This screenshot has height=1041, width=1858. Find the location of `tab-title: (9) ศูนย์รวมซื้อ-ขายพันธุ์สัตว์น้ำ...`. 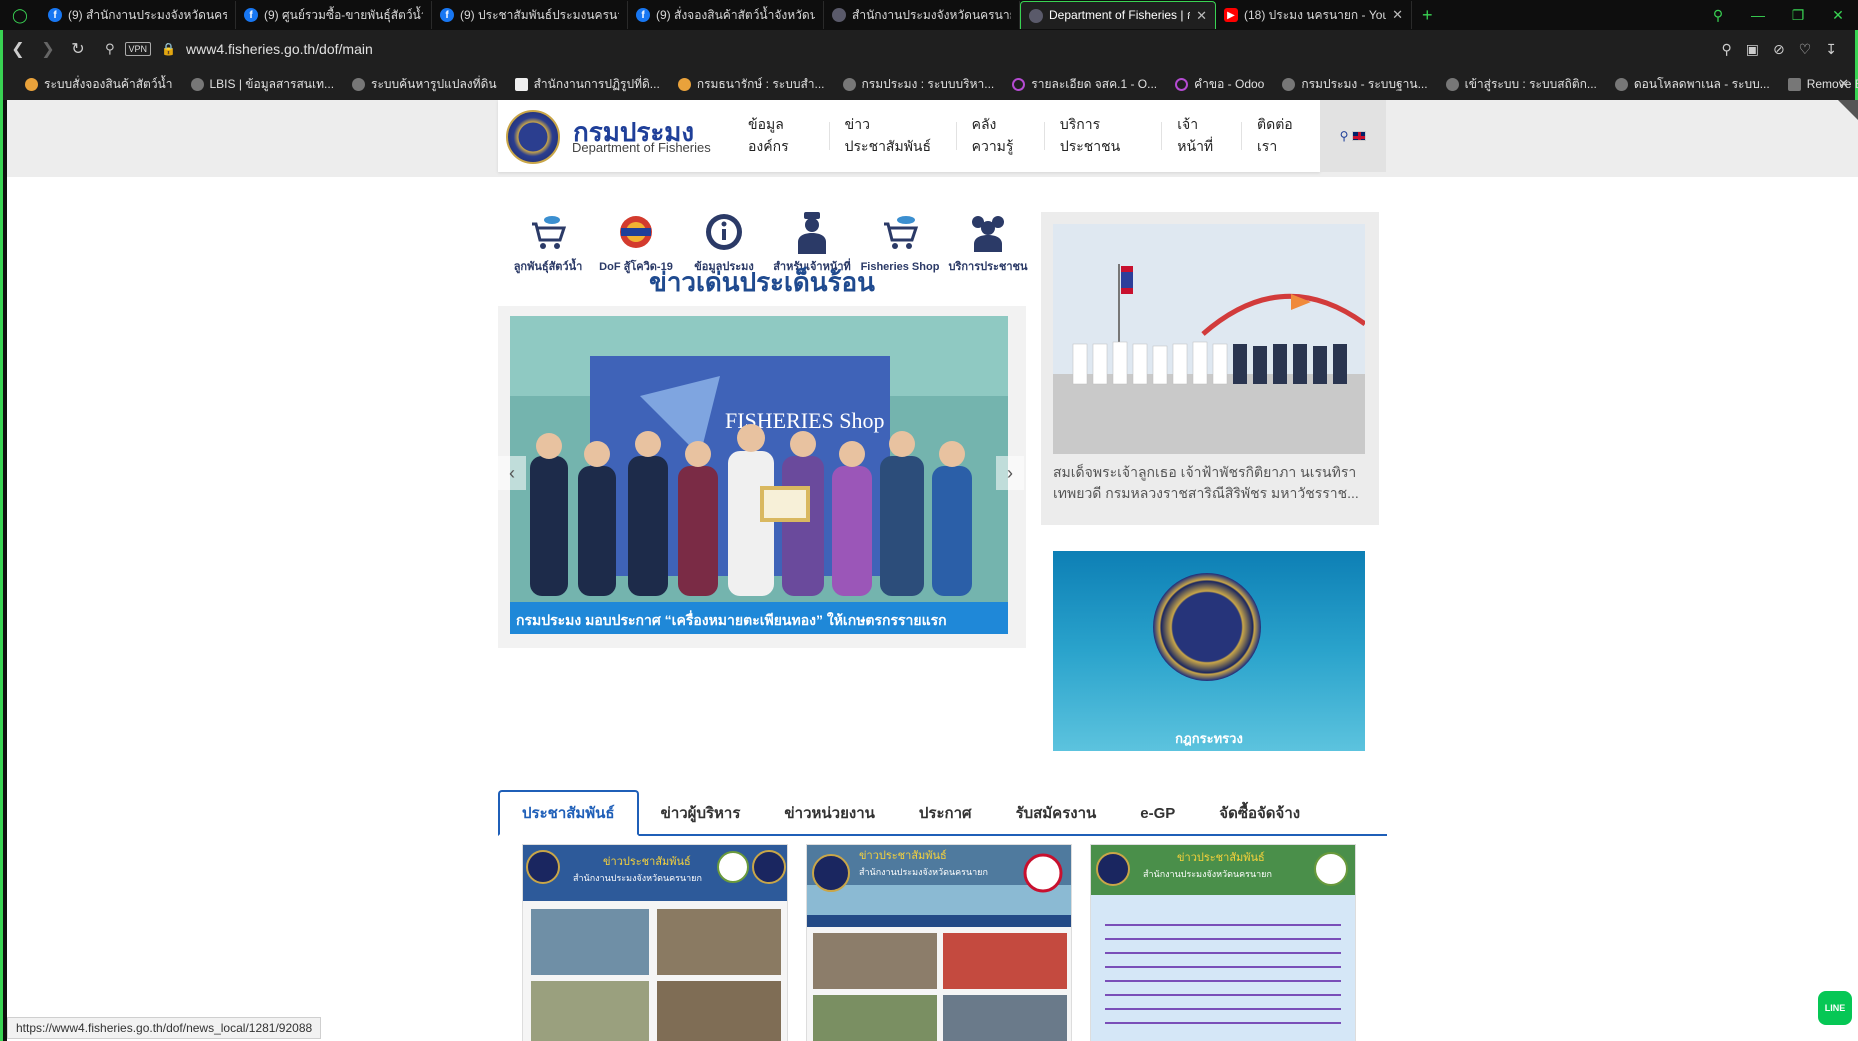

tab-title: (9) ศูนย์รวมซื้อ-ขายพันธุ์สัตว์น้ำ... is located at coordinates (343, 14).